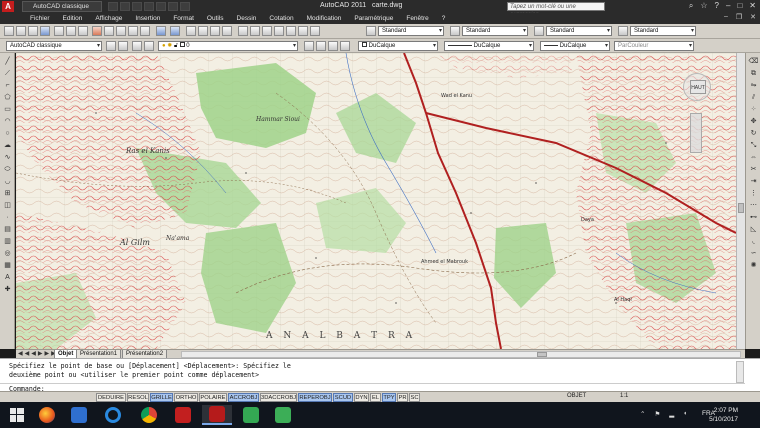  What do you see at coordinates (215, 31) in the screenshot?
I see `zoom-window-icon` at bounding box center [215, 31].